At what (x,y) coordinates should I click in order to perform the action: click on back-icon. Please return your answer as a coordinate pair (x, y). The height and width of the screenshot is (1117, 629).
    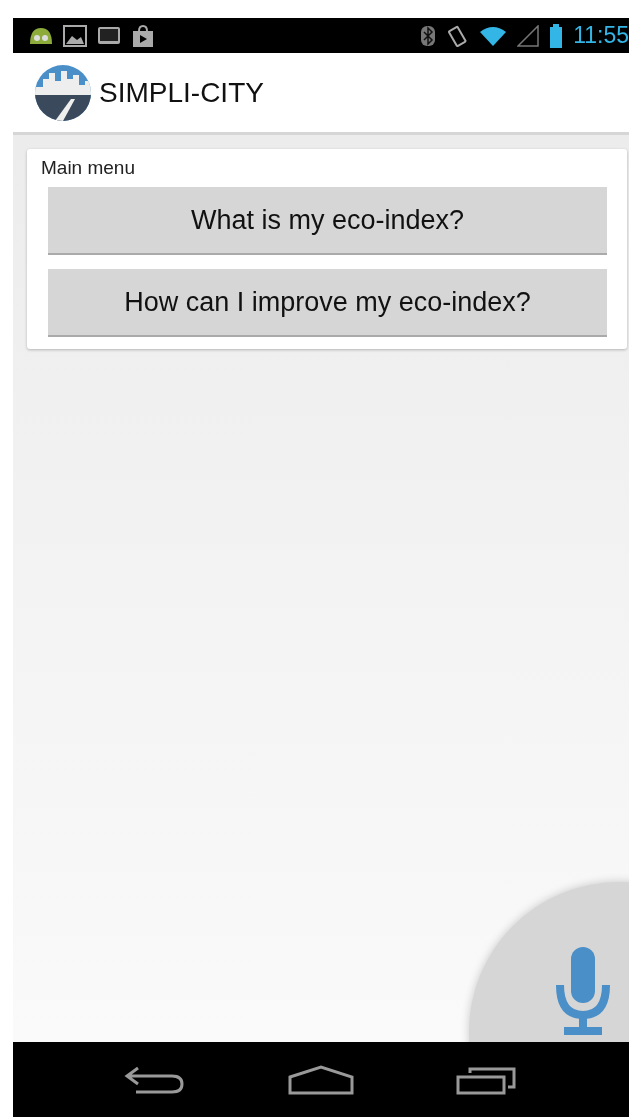
    Looking at the image, I should click on (155, 1079).